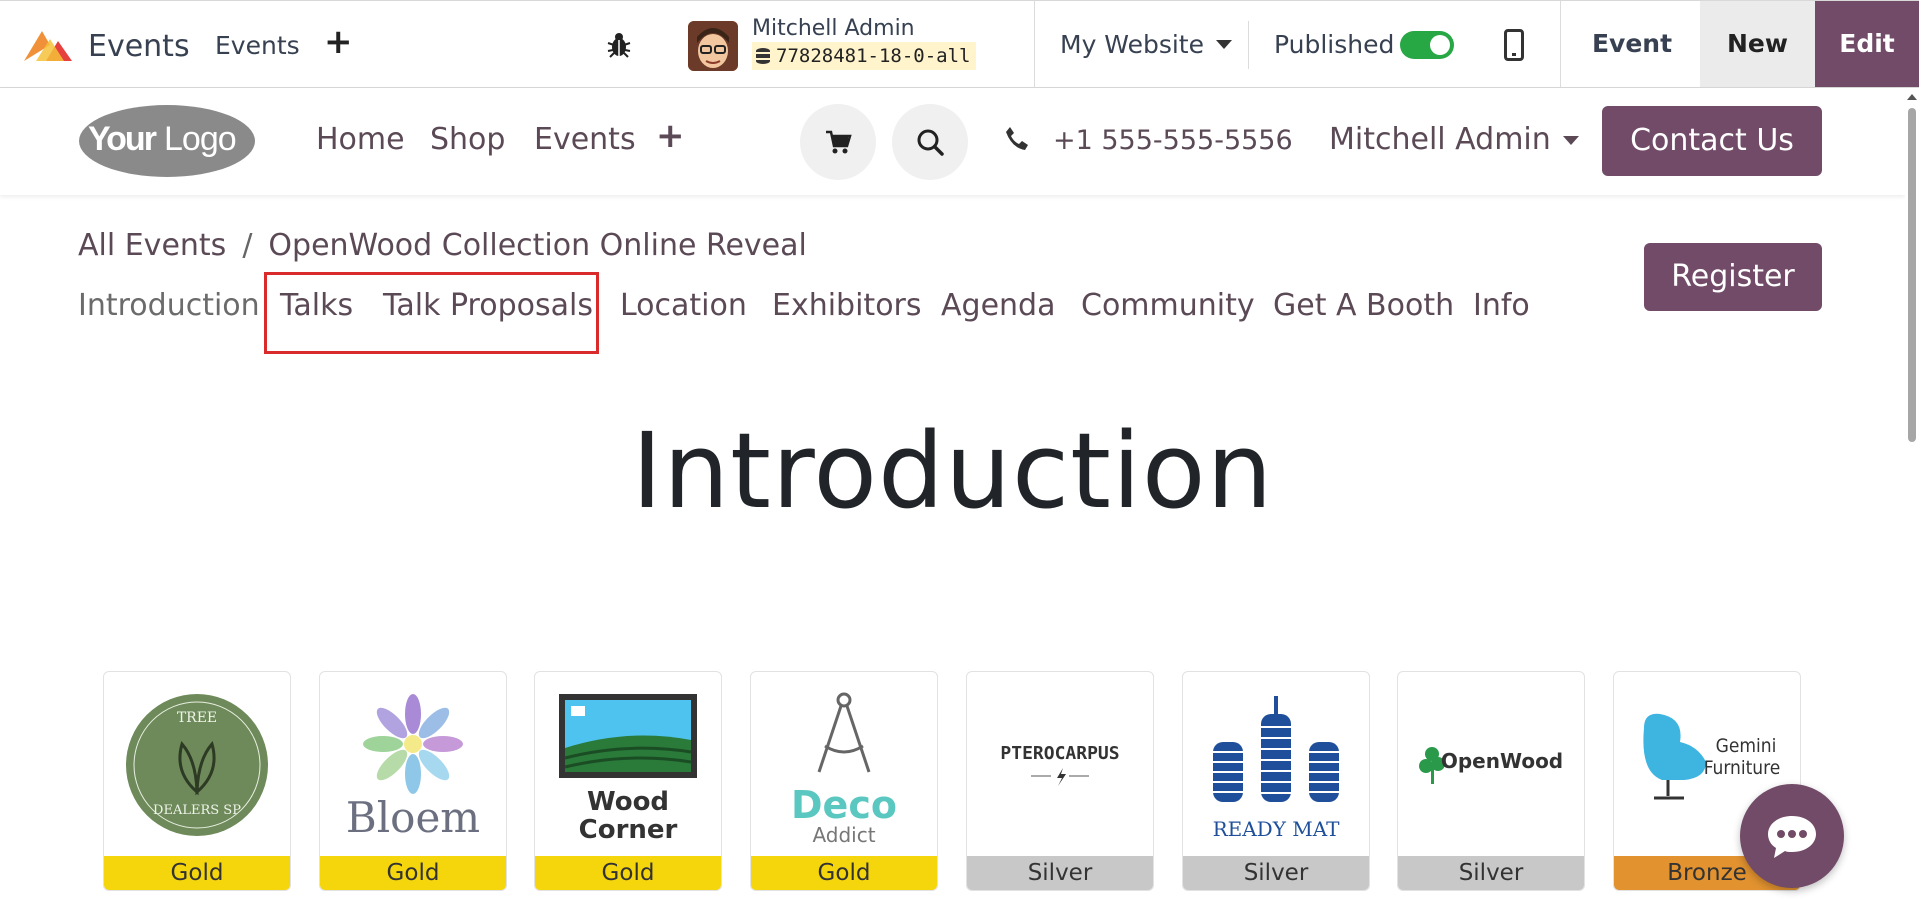  I want to click on site-logo: Your Logo, so click(167, 141).